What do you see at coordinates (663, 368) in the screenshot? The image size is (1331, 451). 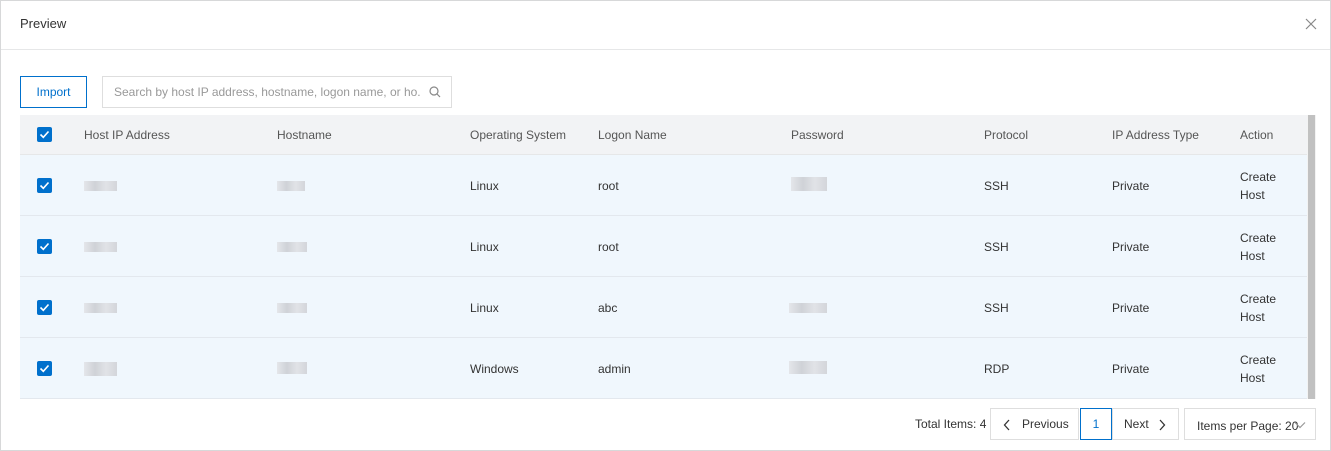 I see `table-row: Windows admin RDP Private Create Host` at bounding box center [663, 368].